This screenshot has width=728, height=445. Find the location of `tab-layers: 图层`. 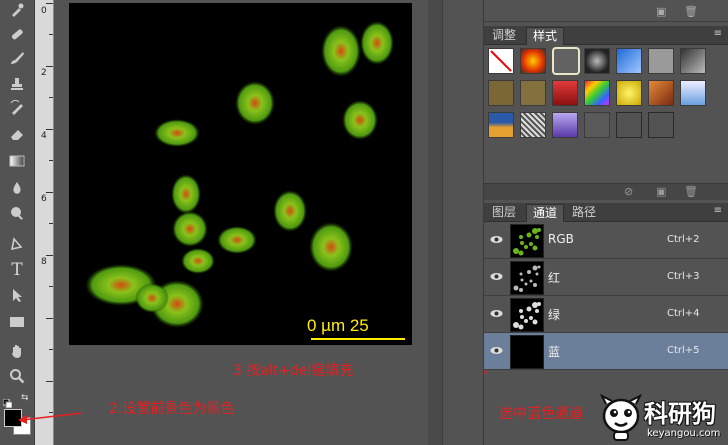

tab-layers: 图层 is located at coordinates (504, 212).